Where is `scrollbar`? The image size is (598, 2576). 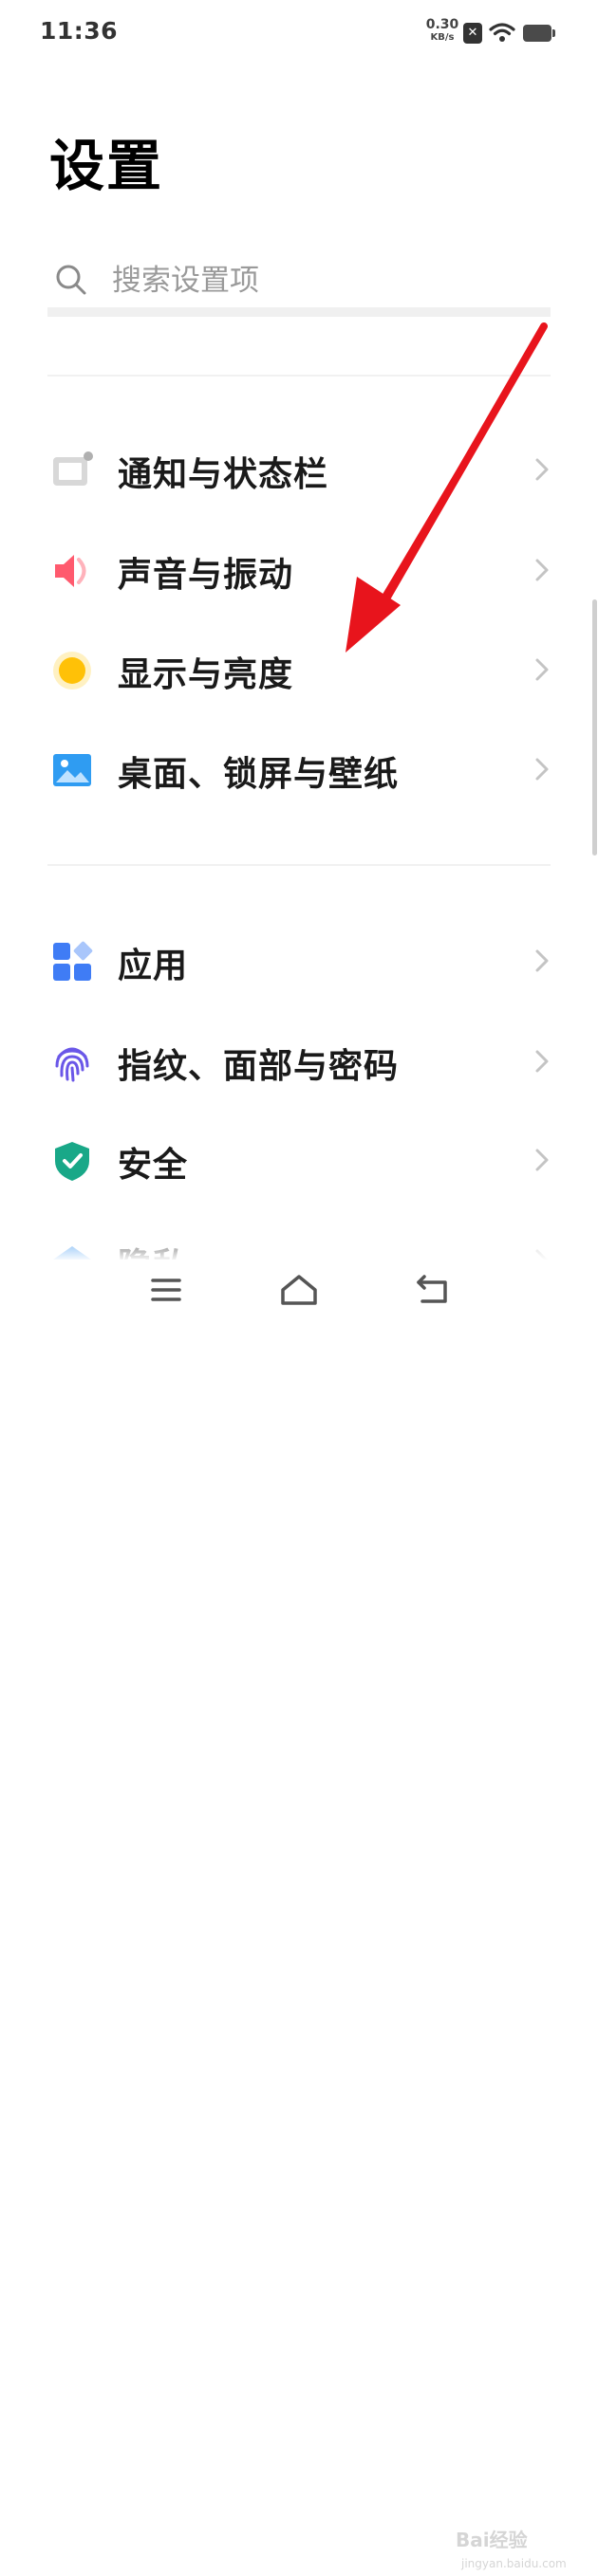 scrollbar is located at coordinates (594, 727).